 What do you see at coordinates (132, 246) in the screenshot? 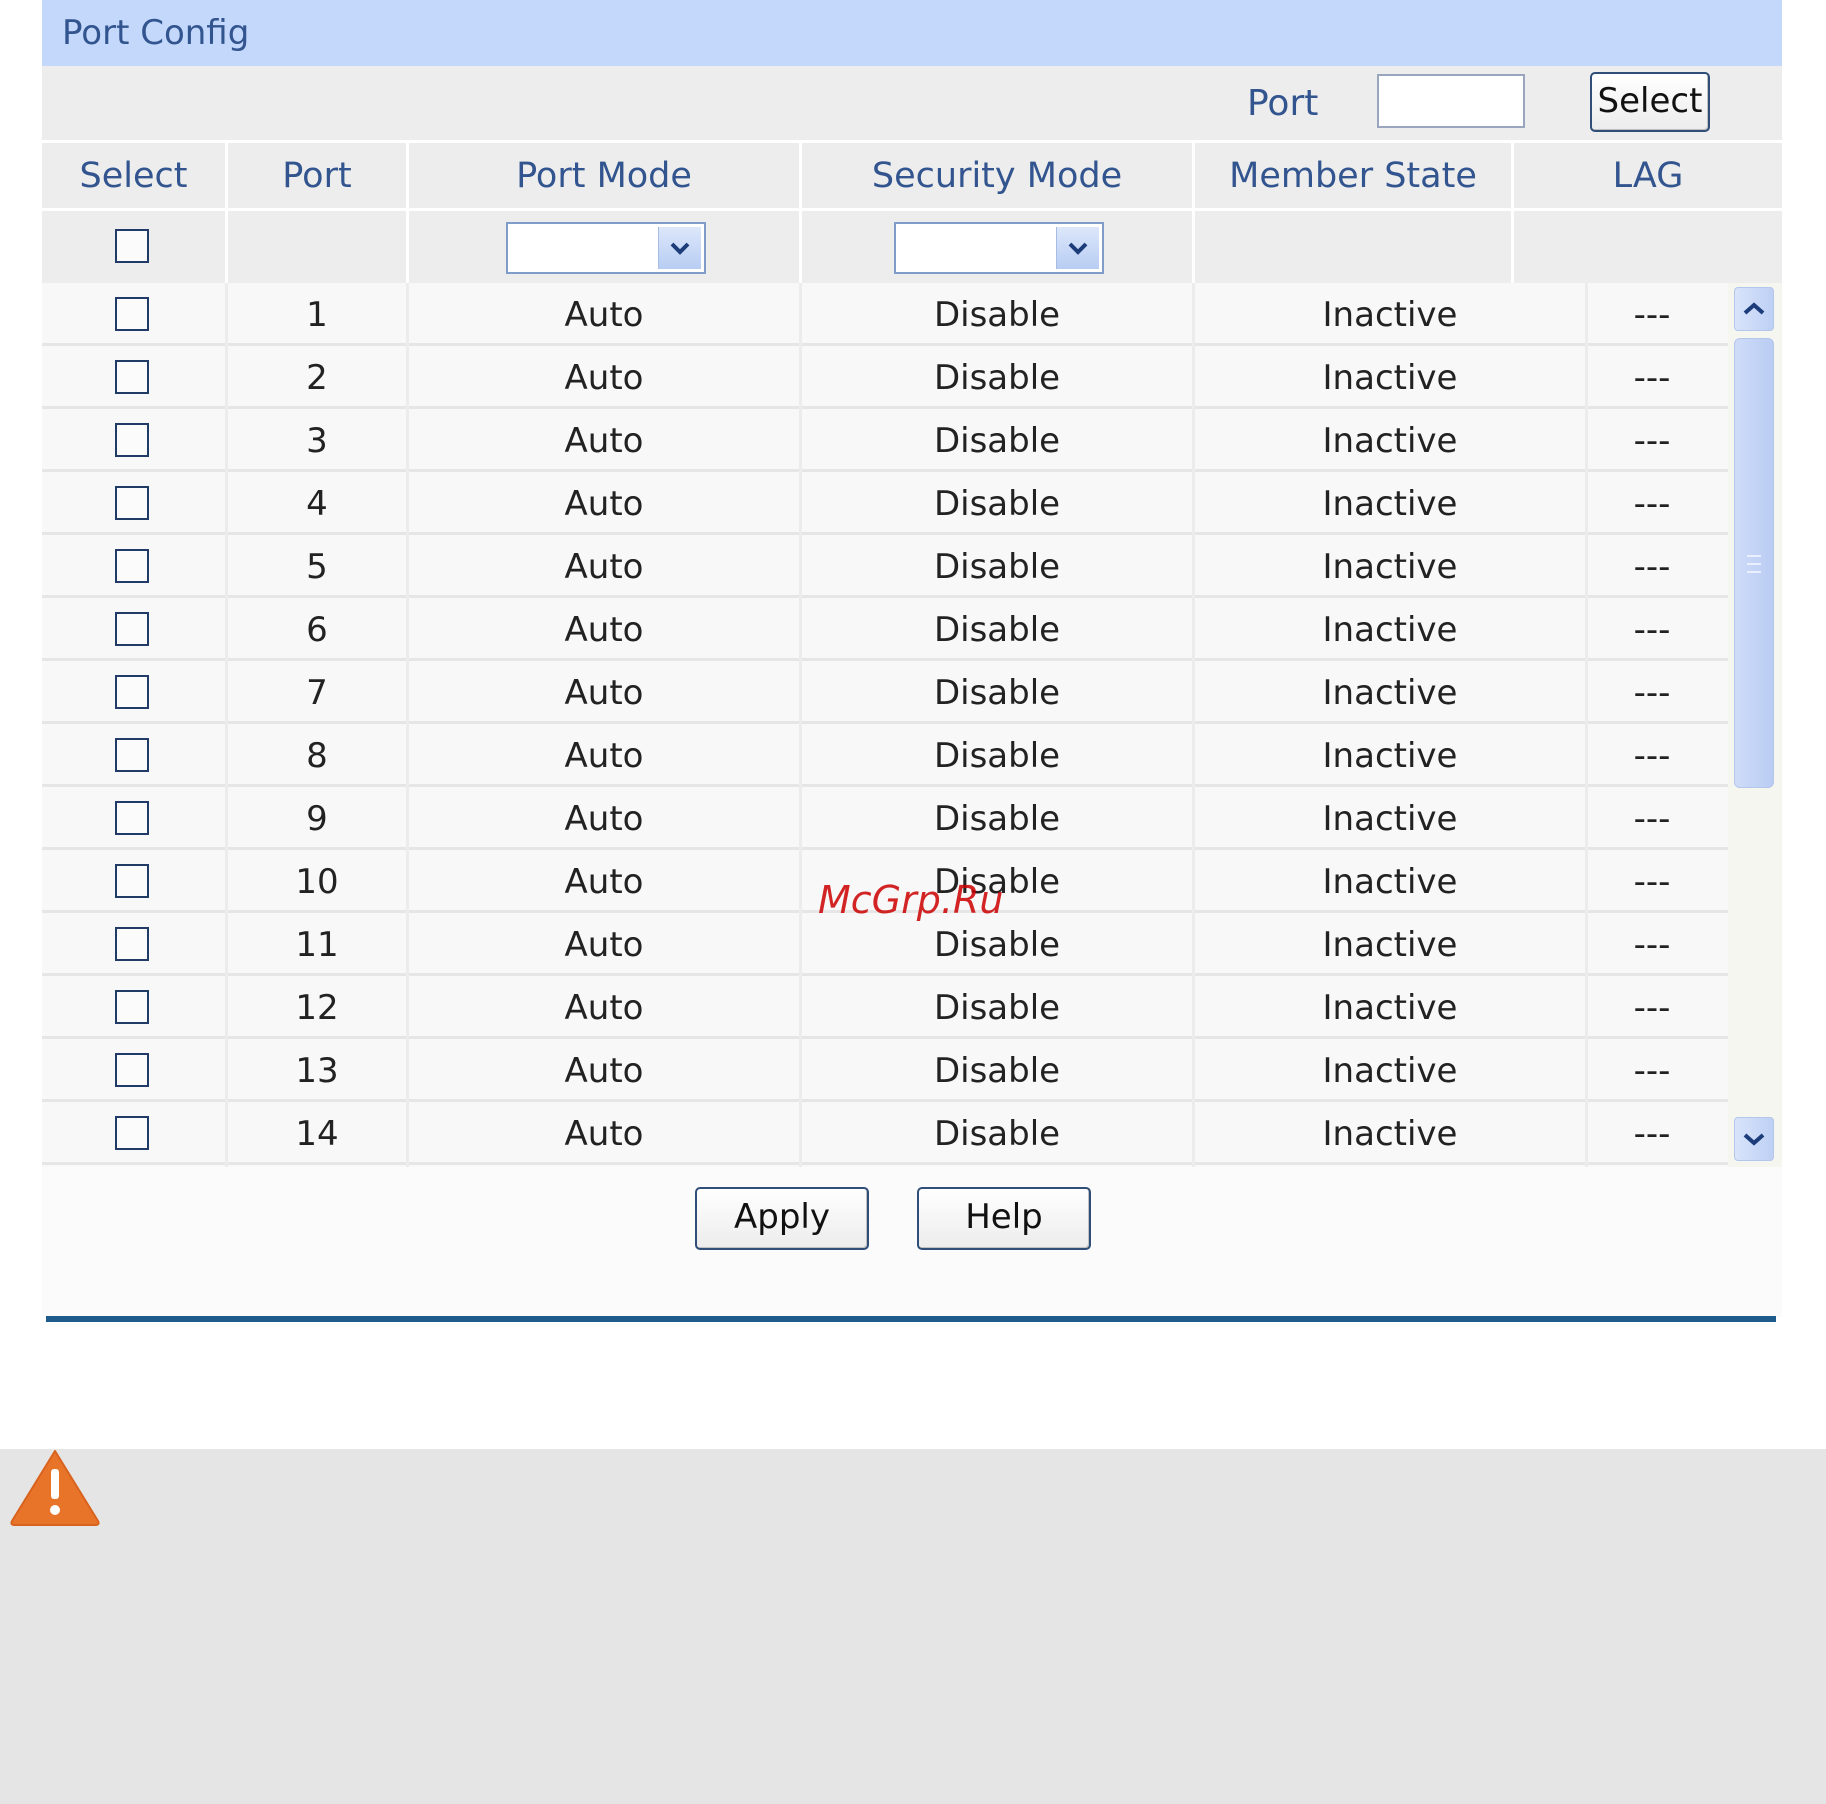
I see `select-all-checkbox` at bounding box center [132, 246].